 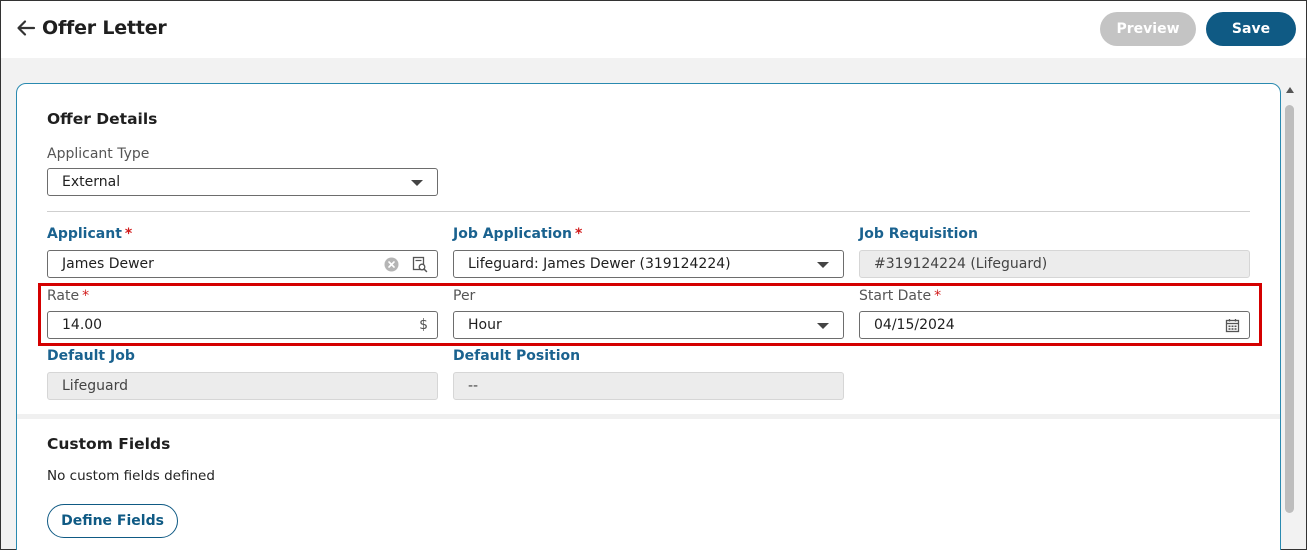 I want to click on define-fields-button: Define Fields, so click(x=112, y=521).